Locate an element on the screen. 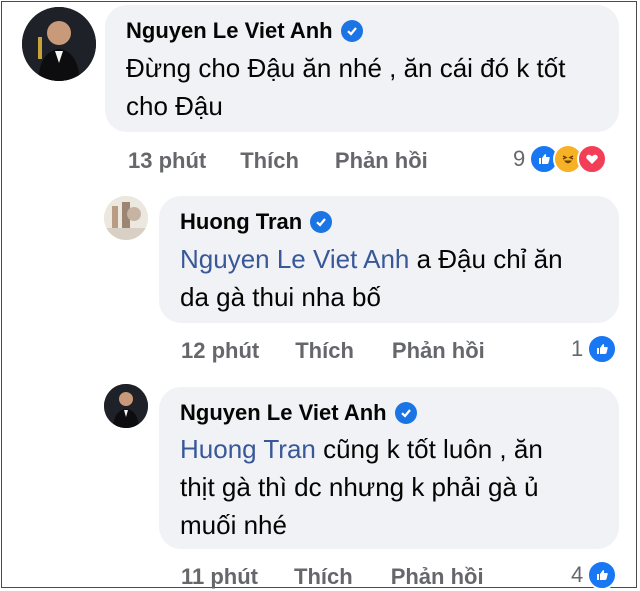 This screenshot has width=640, height=591. reaction-summary: 1 is located at coordinates (594, 349).